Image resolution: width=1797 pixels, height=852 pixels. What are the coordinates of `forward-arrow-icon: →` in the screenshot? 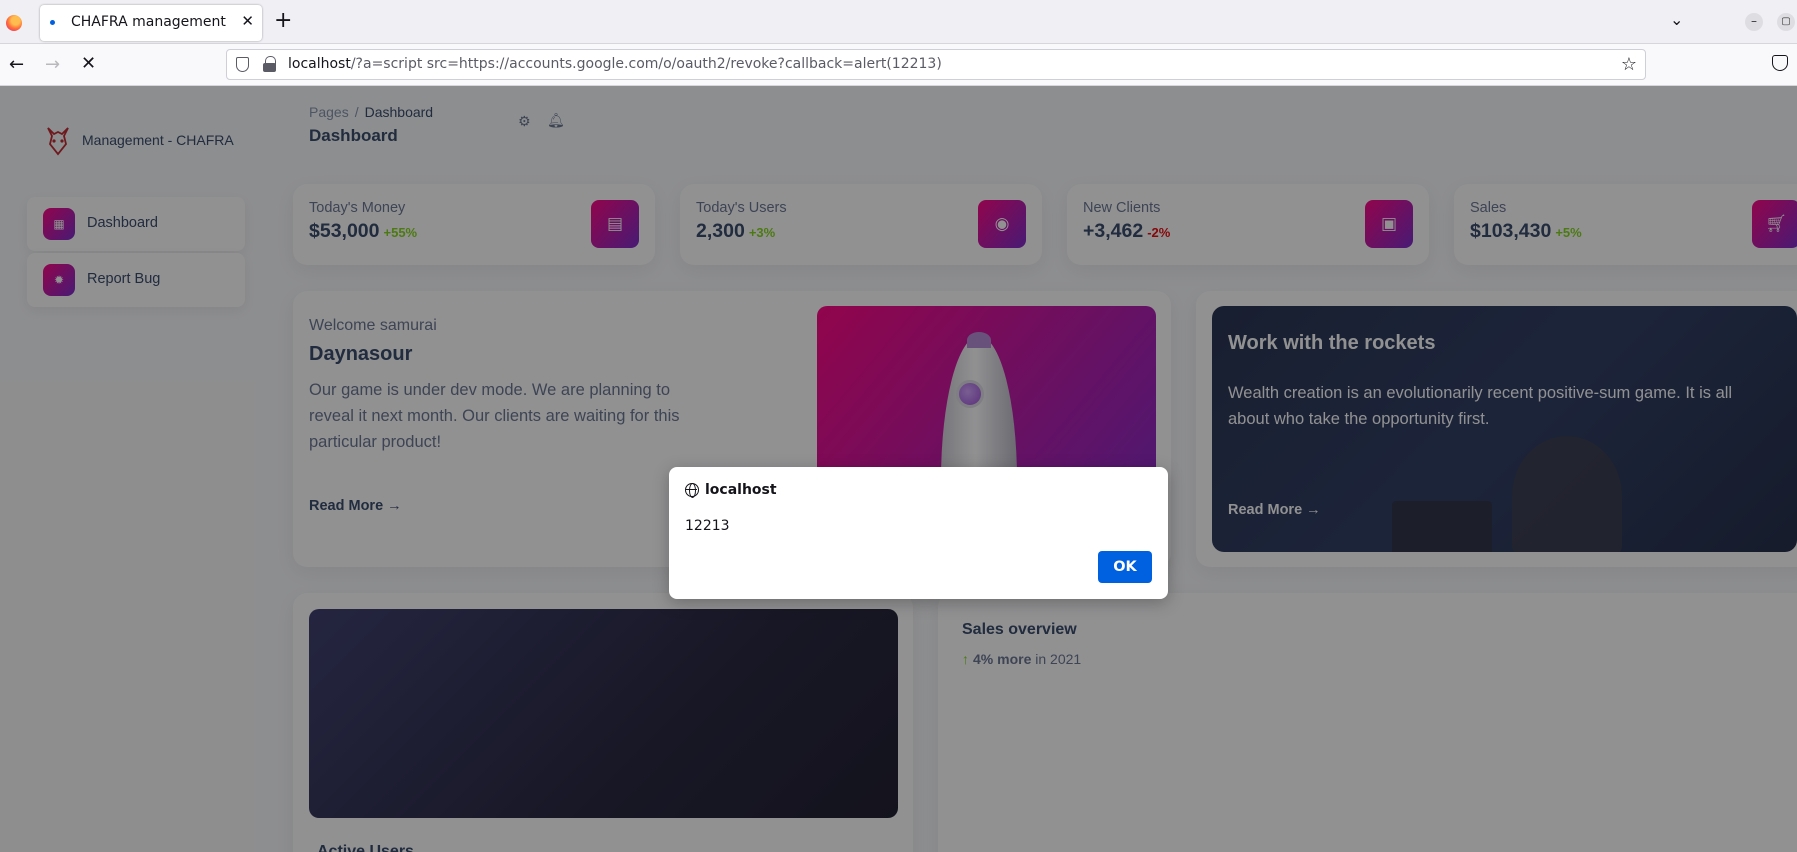 It's located at (52, 64).